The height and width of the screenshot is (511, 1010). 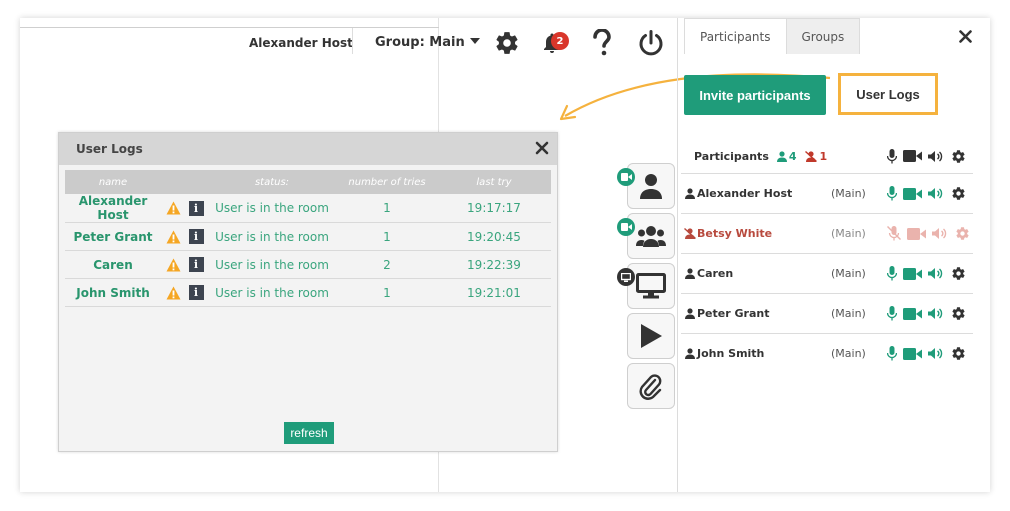 I want to click on group-icon, so click(x=651, y=236).